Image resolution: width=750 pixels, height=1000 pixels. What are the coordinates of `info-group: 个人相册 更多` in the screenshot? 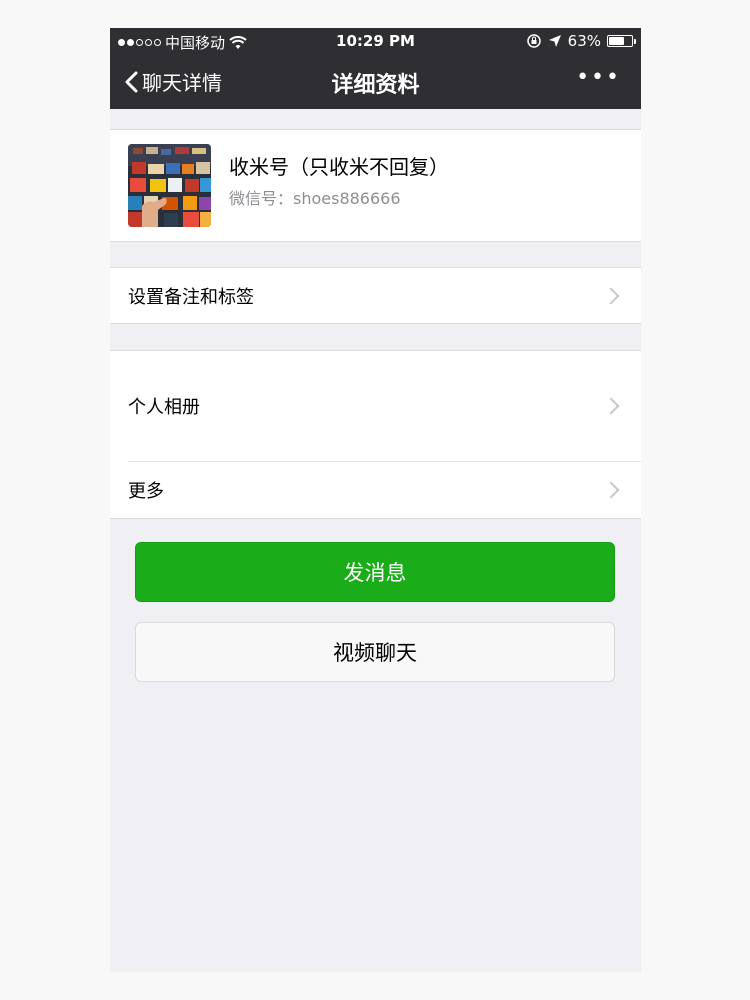 It's located at (375, 434).